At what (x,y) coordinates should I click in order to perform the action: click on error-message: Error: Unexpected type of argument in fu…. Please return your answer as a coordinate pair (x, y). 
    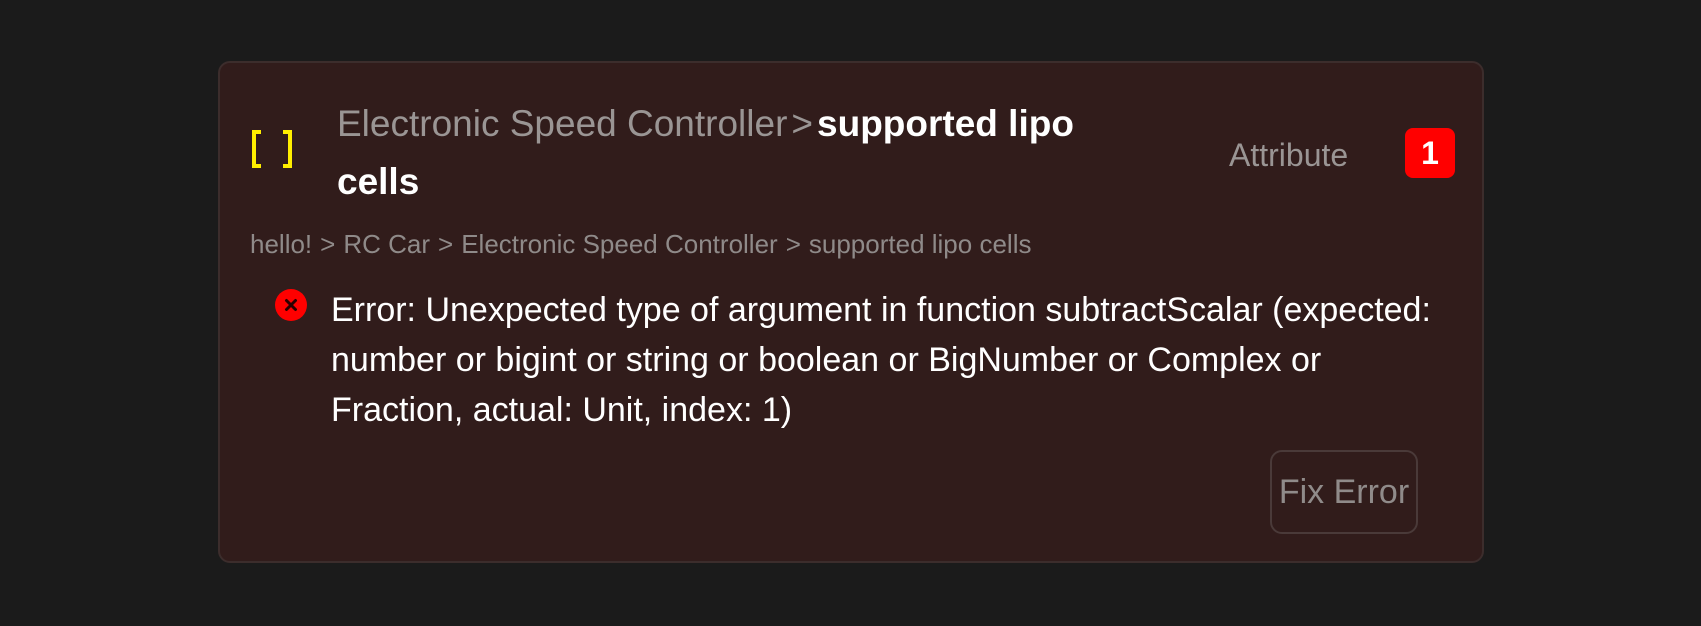
    Looking at the image, I should click on (881, 360).